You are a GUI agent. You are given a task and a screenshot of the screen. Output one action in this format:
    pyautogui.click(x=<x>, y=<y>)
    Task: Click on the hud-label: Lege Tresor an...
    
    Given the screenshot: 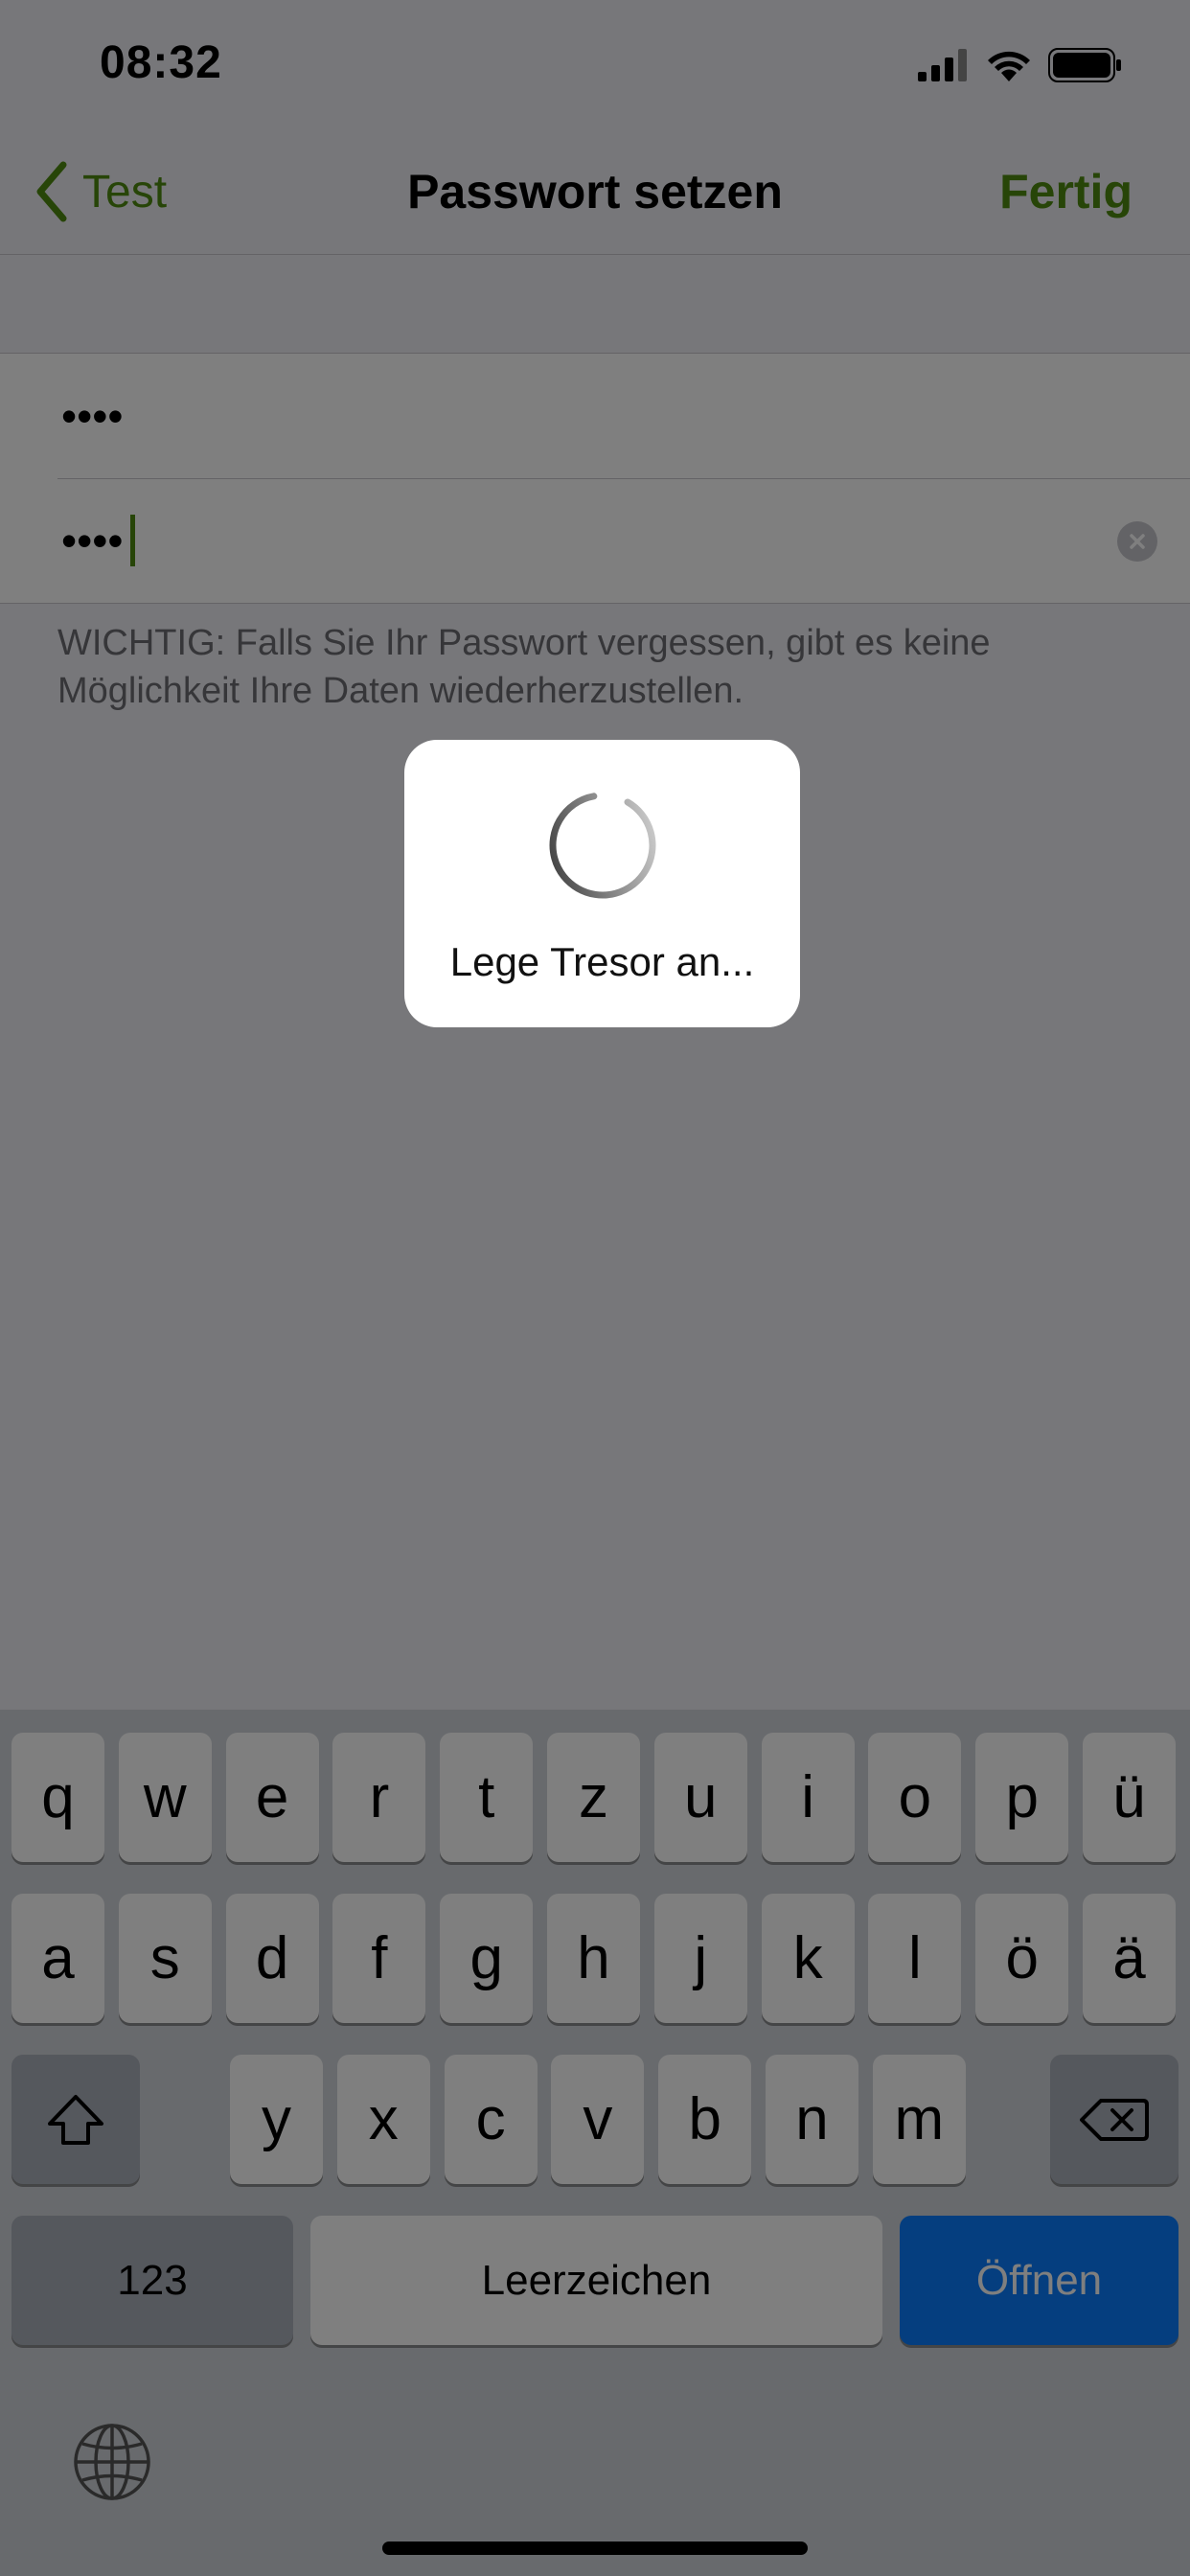 What is the action you would take?
    pyautogui.click(x=602, y=961)
    